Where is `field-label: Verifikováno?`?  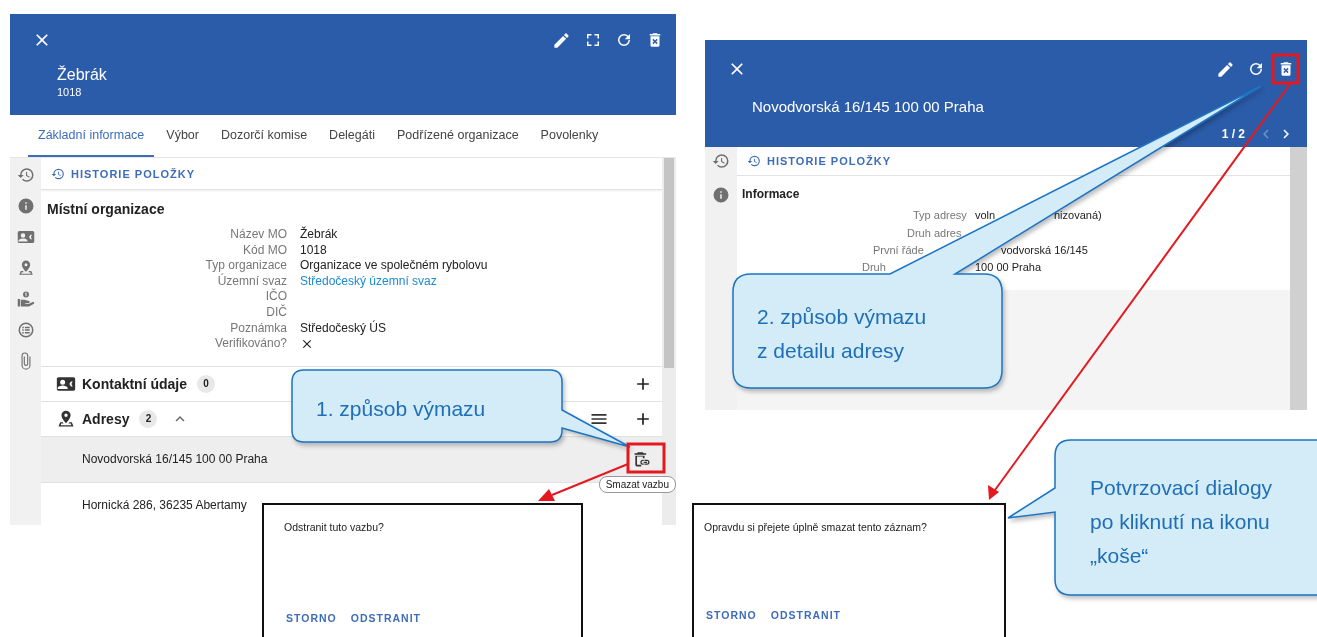 field-label: Verifikováno? is located at coordinates (250, 344).